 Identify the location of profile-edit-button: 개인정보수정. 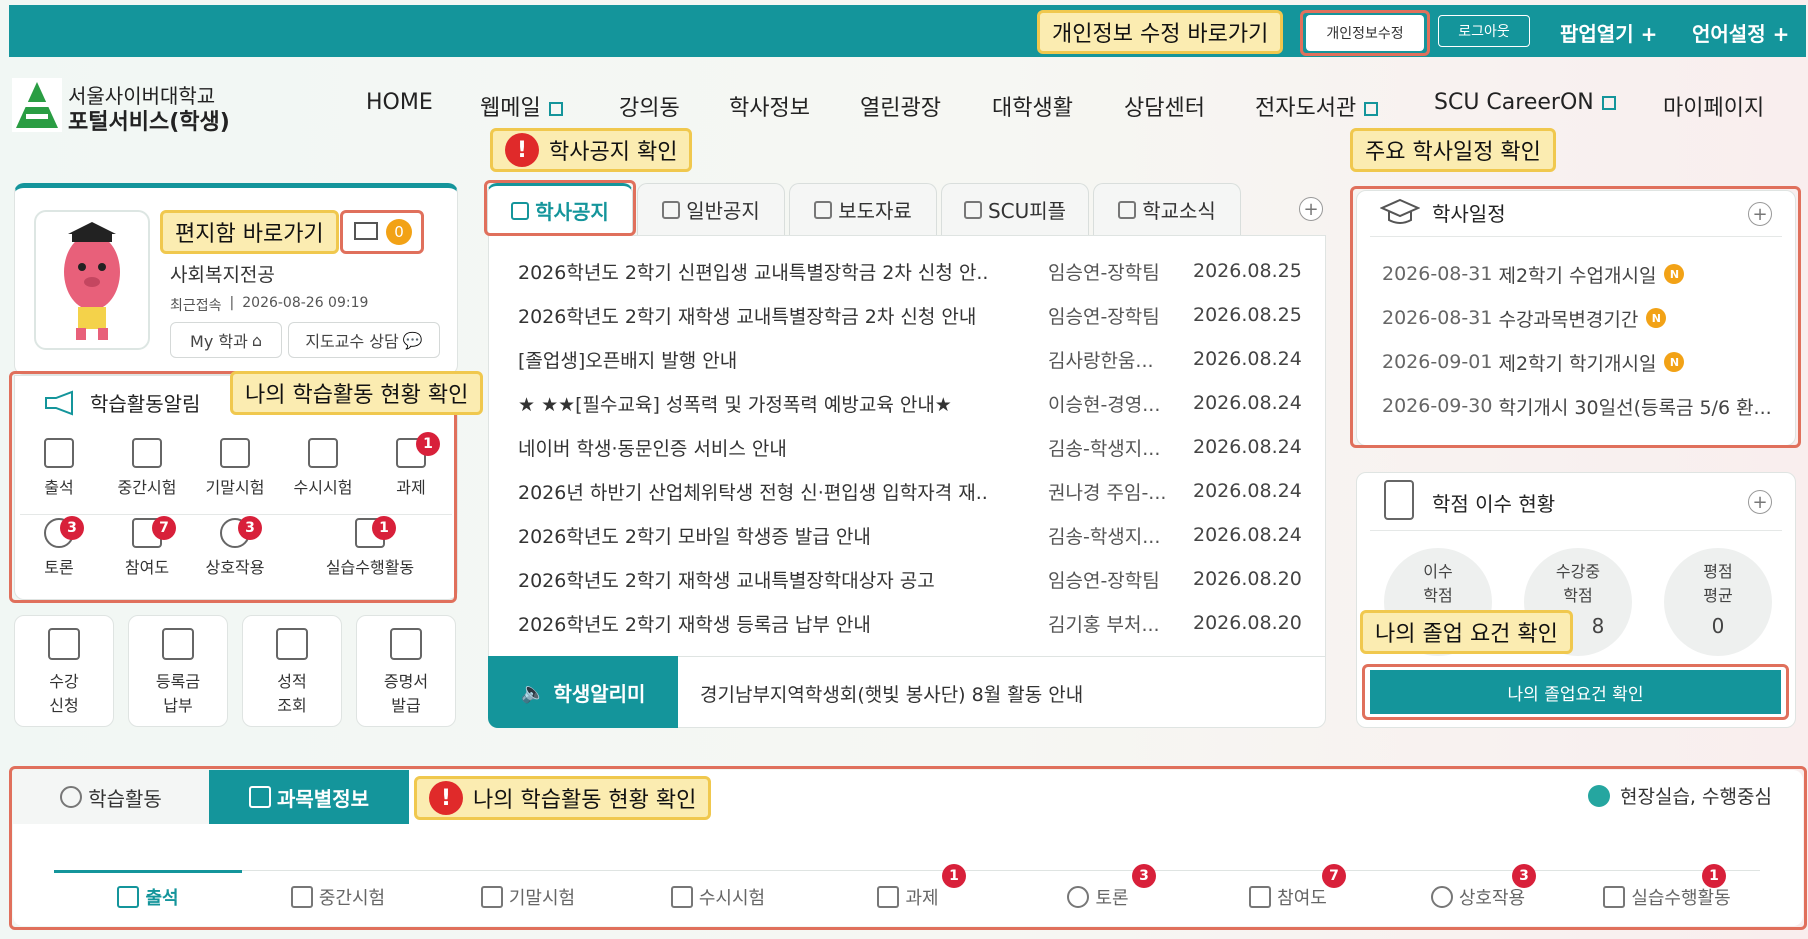
(1365, 33).